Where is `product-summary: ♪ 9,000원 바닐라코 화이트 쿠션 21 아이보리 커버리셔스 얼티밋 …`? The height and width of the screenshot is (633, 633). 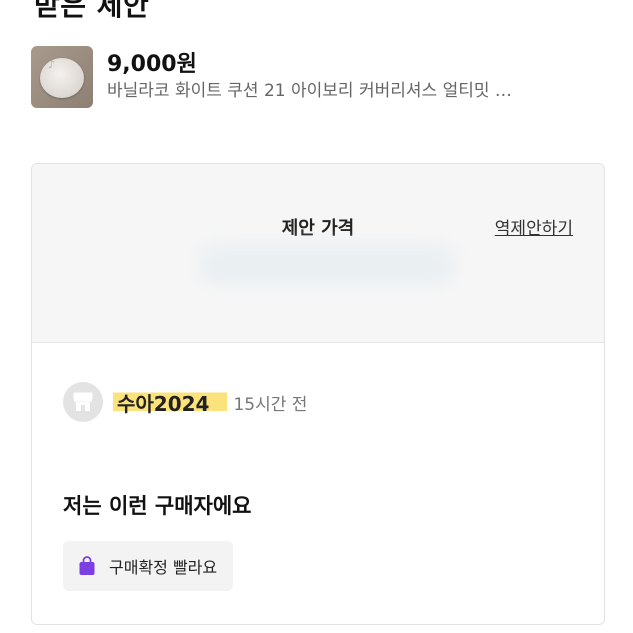
product-summary: ♪ 9,000원 바닐라코 화이트 쿠션 21 아이보리 커버리셔스 얼티밋 … is located at coordinates (316, 77).